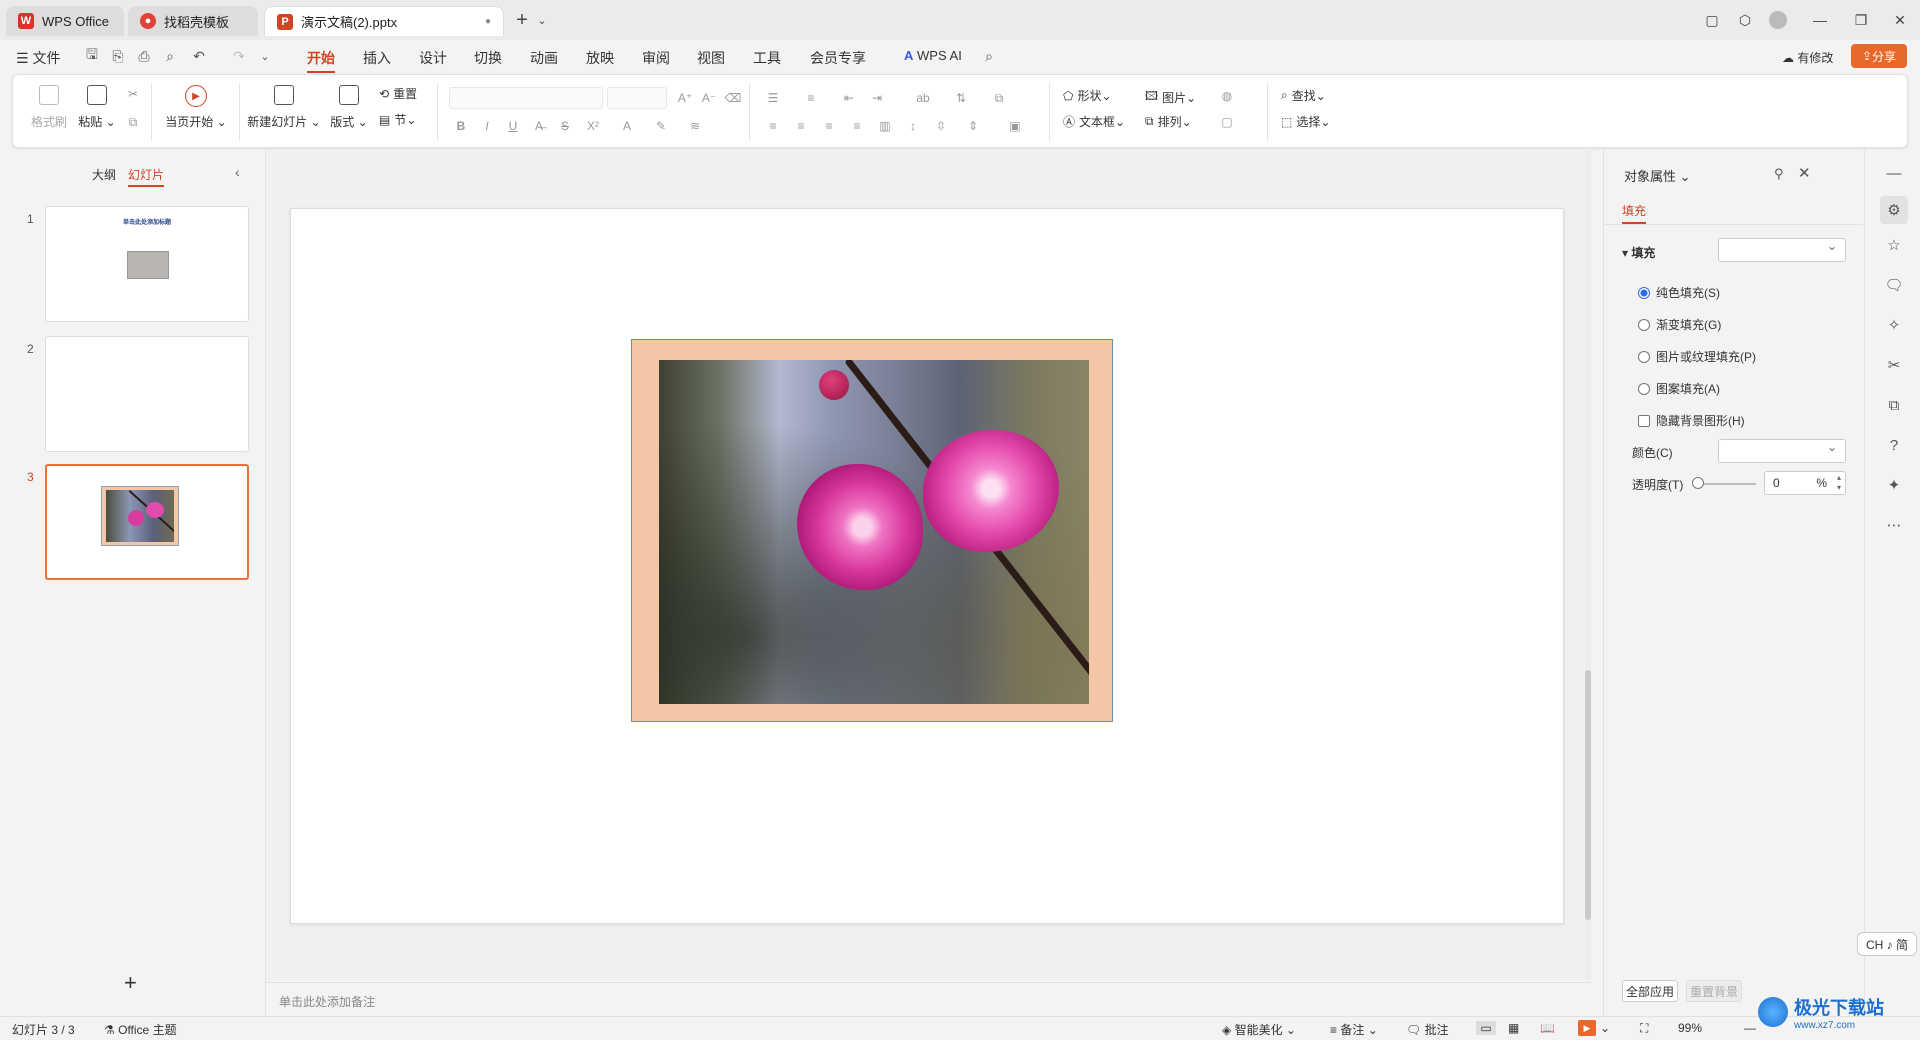 The image size is (1920, 1040). What do you see at coordinates (1887, 944) in the screenshot?
I see `ime-indicator: CH ♪ 简` at bounding box center [1887, 944].